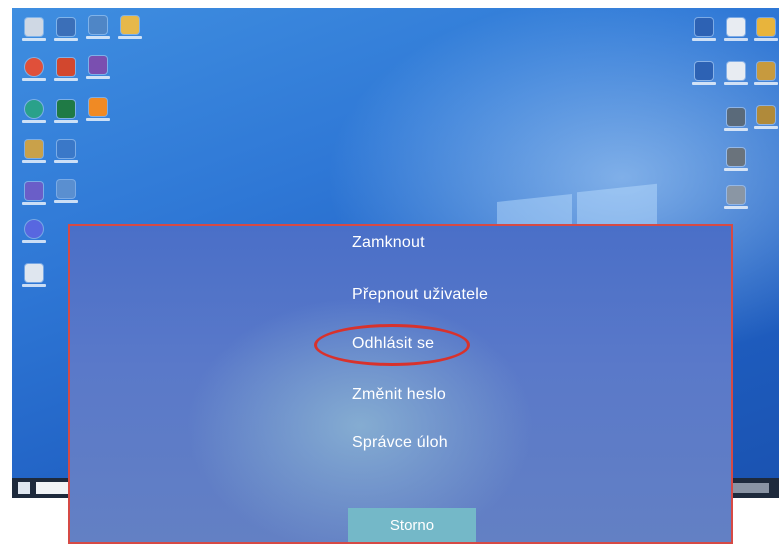 This screenshot has width=779, height=548. I want to click on teams-icon, so click(34, 200).